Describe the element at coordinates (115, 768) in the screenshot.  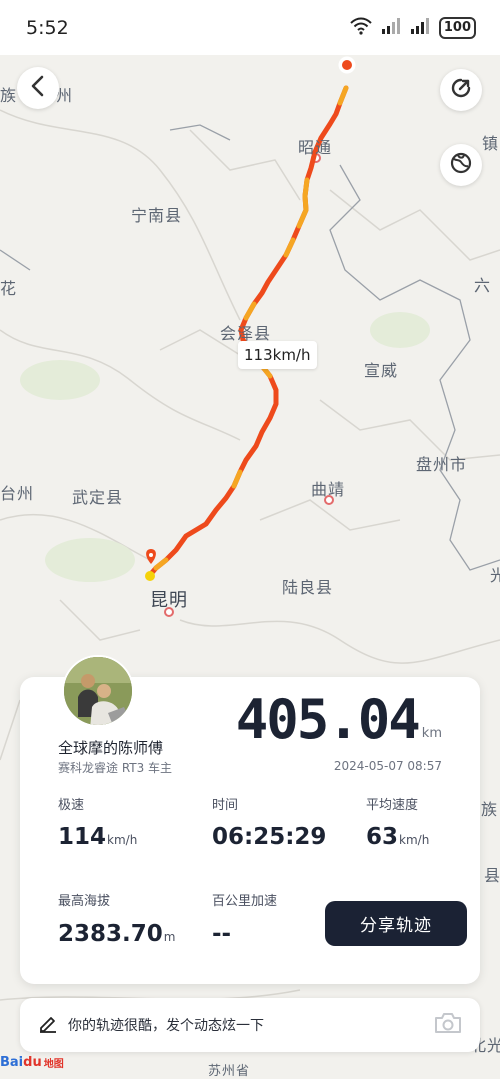
I see `user-vehicle: 赛科龙睿途 RT3 车主` at that location.